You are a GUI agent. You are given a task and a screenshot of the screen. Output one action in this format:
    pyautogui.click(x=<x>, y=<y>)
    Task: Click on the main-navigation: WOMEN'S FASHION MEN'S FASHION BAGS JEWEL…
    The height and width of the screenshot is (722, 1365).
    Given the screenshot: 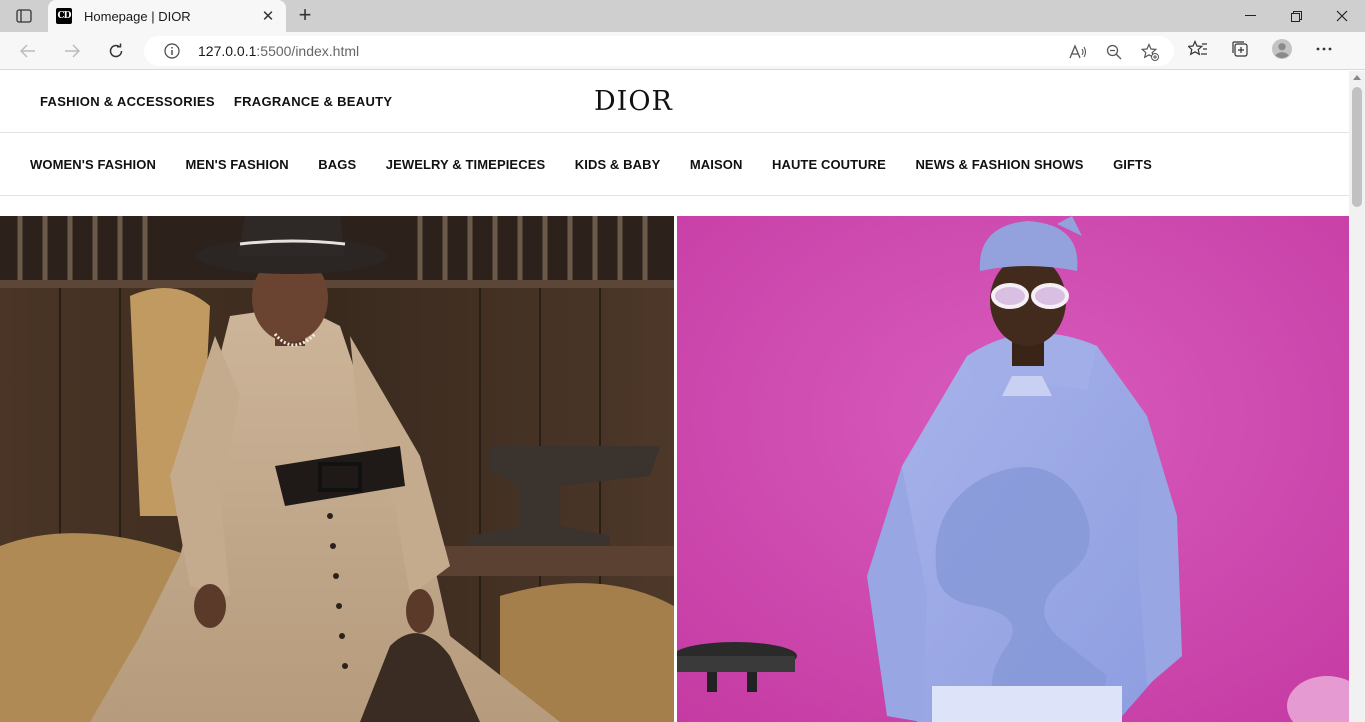 What is the action you would take?
    pyautogui.click(x=674, y=164)
    